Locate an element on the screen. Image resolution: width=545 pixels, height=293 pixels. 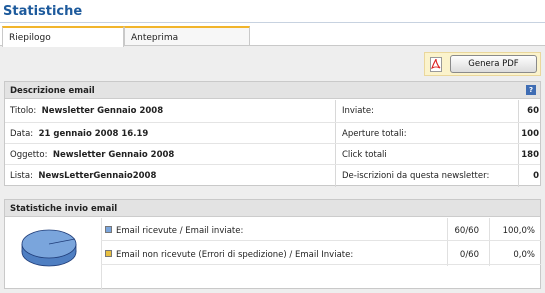
field-label-lista: Lista: is located at coordinates (21, 176).